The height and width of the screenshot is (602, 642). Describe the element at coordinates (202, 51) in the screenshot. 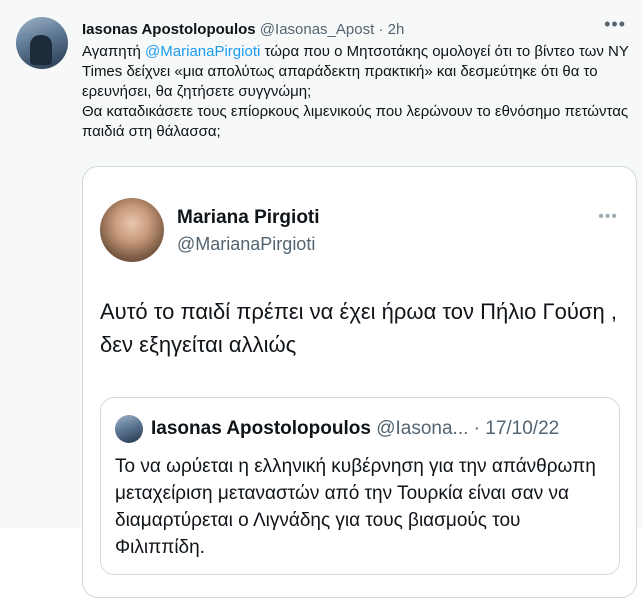

I see `mention-link: @MarianaPirgioti` at that location.